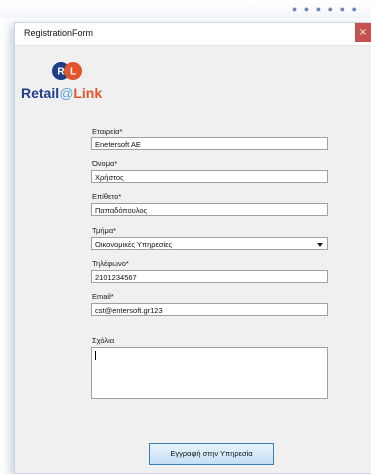 Image resolution: width=371 pixels, height=474 pixels. What do you see at coordinates (88, 93) in the screenshot?
I see `logo-link: Link` at bounding box center [88, 93].